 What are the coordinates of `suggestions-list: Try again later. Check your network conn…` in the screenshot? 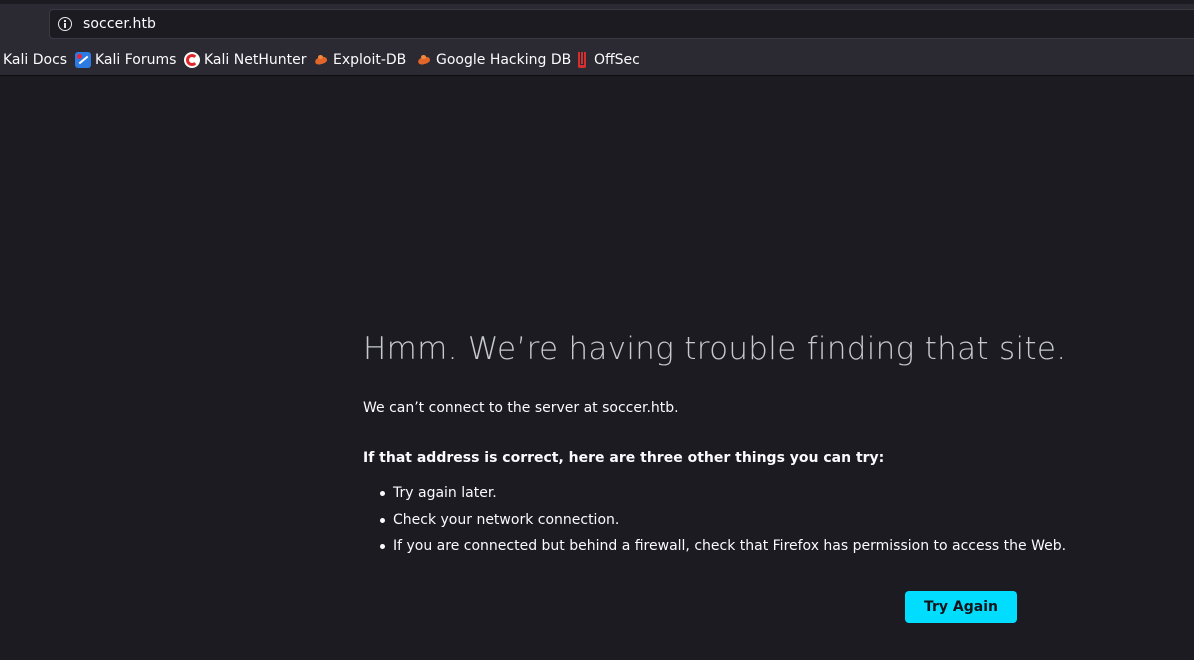 It's located at (714, 520).